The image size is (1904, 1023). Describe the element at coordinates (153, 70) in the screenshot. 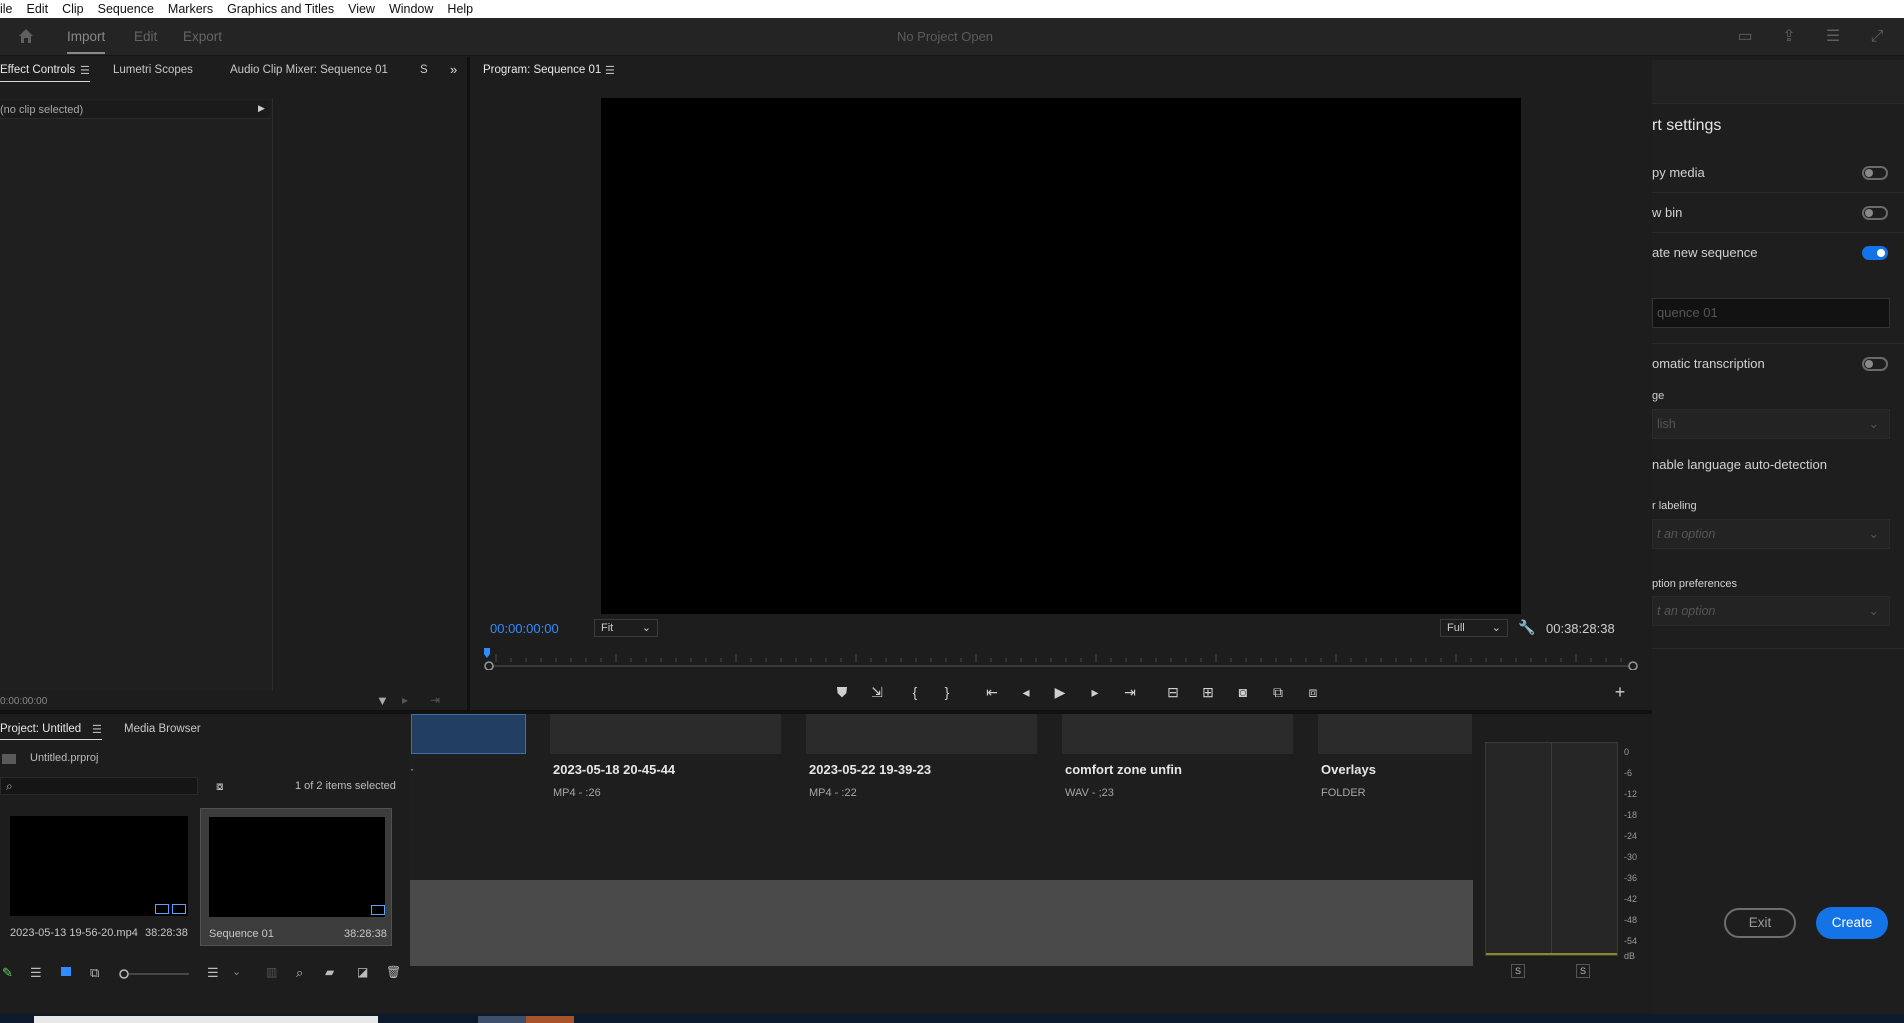

I see `tab-lumetri-scopes: Lumetri Scopes` at that location.